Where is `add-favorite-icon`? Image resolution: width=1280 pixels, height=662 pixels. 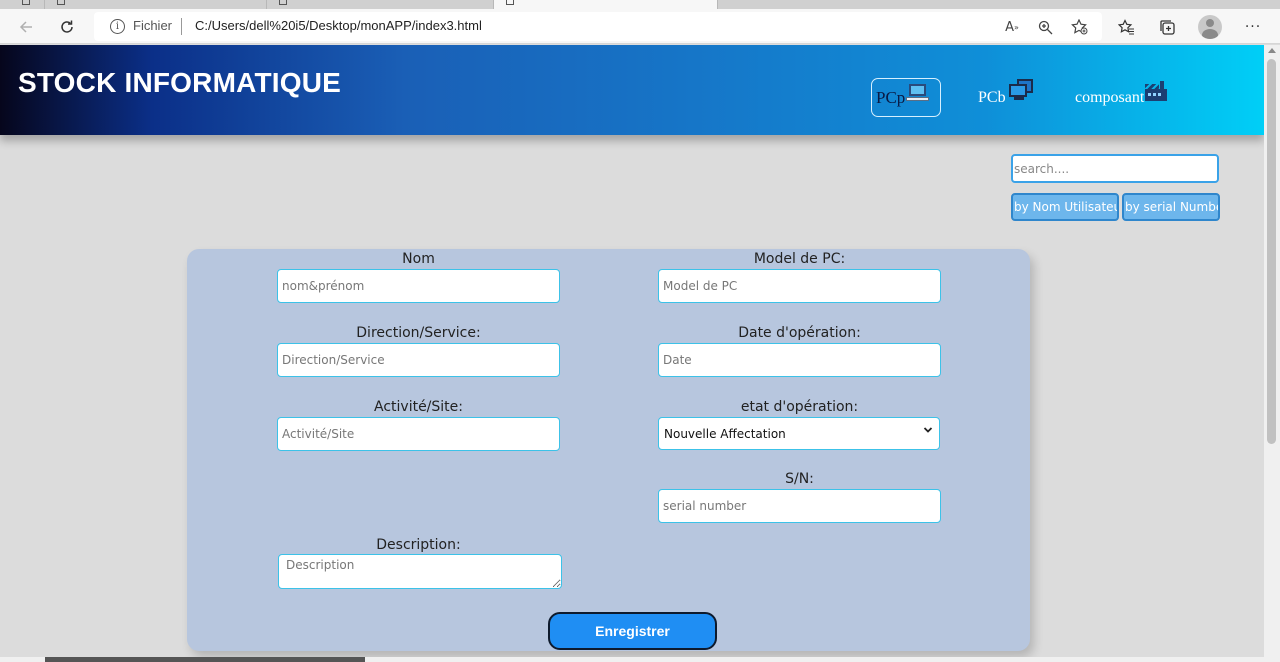 add-favorite-icon is located at coordinates (1079, 27).